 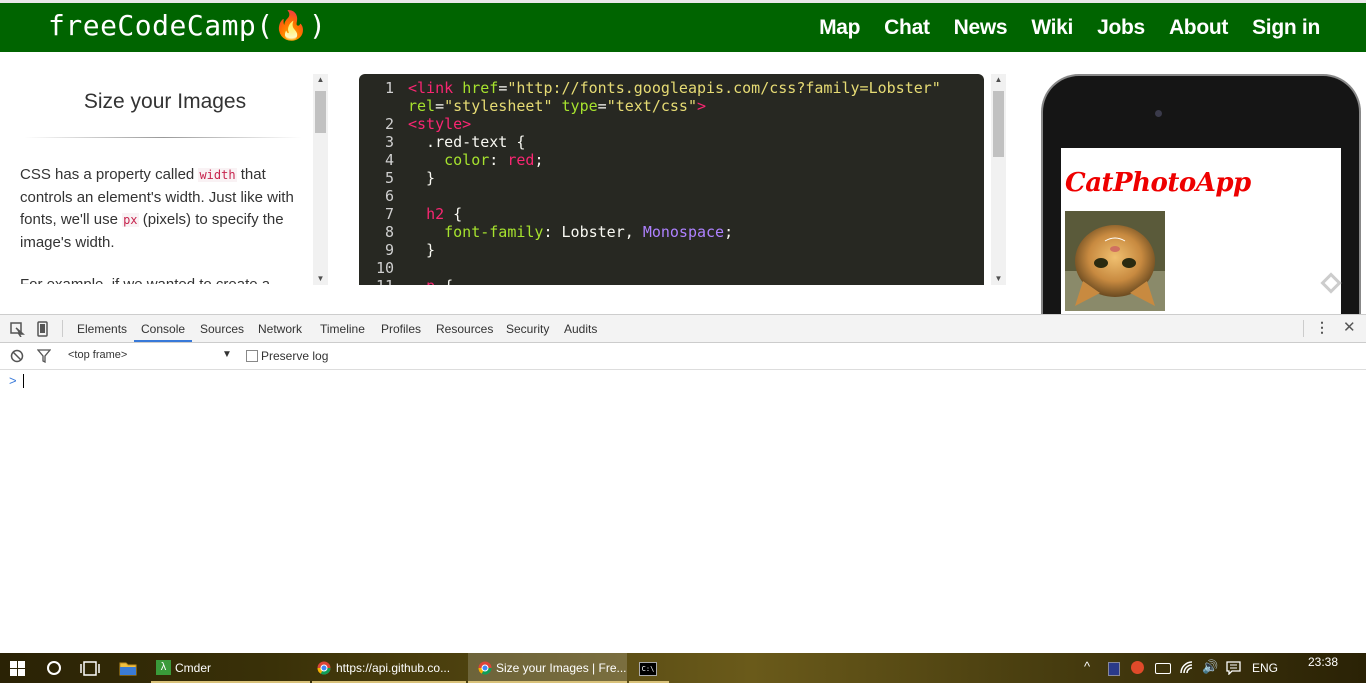 What do you see at coordinates (1121, 28) in the screenshot?
I see `nav-link-jobs: Jobs` at bounding box center [1121, 28].